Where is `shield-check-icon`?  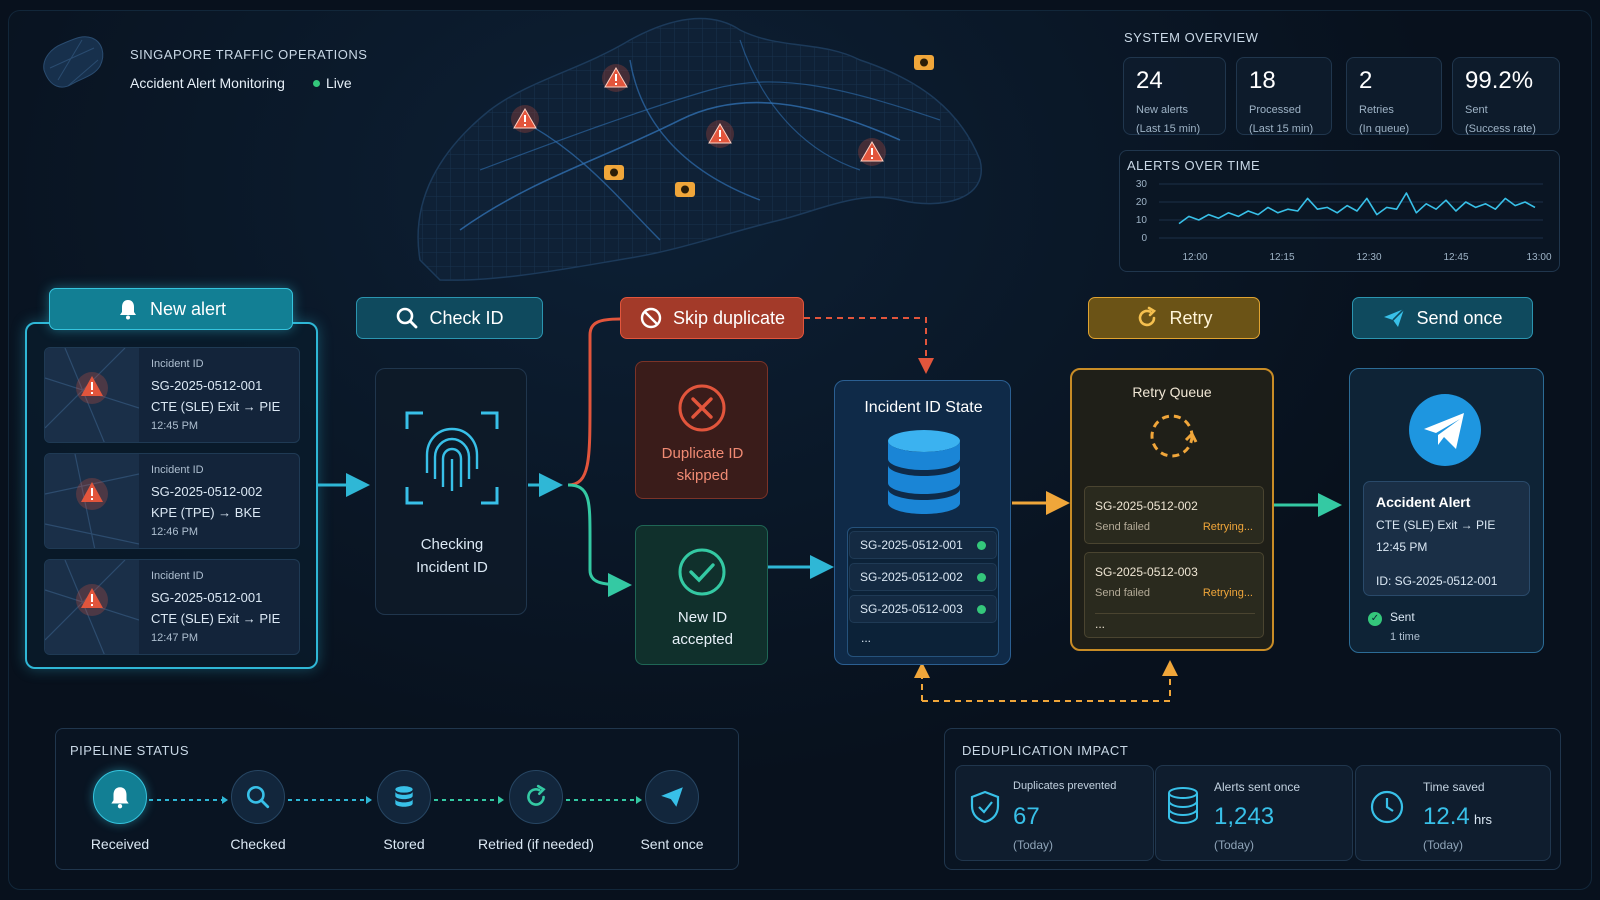 shield-check-icon is located at coordinates (985, 807).